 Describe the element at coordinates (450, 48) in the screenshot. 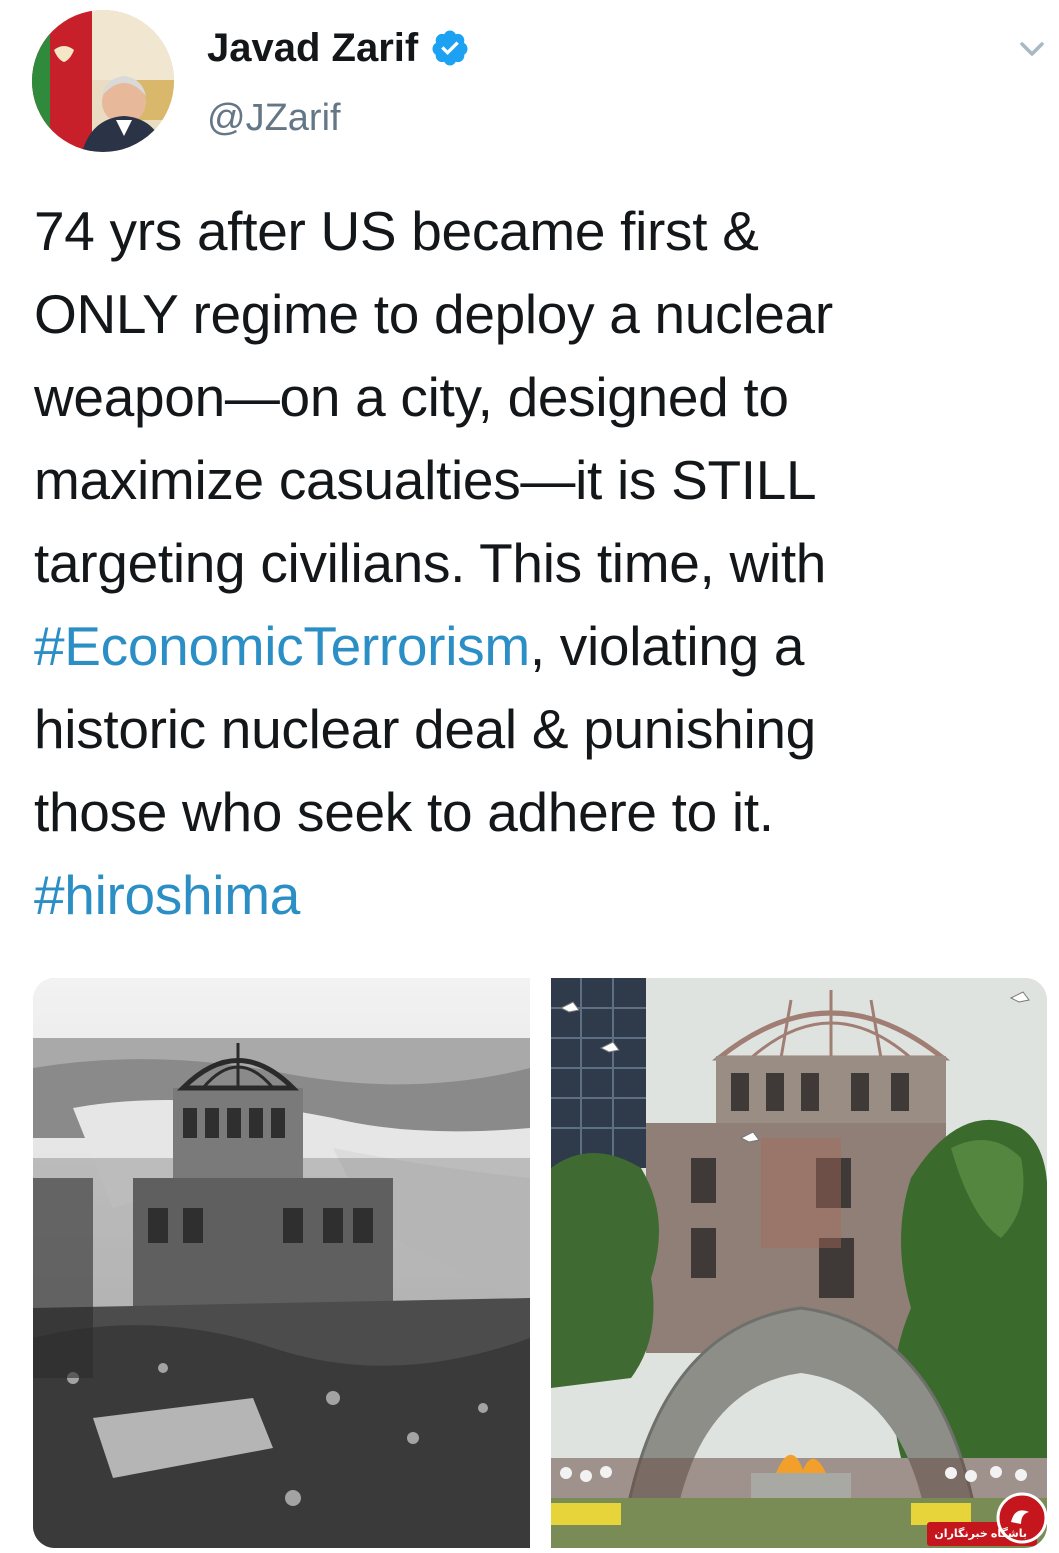

I see `verified-badge-icon` at that location.